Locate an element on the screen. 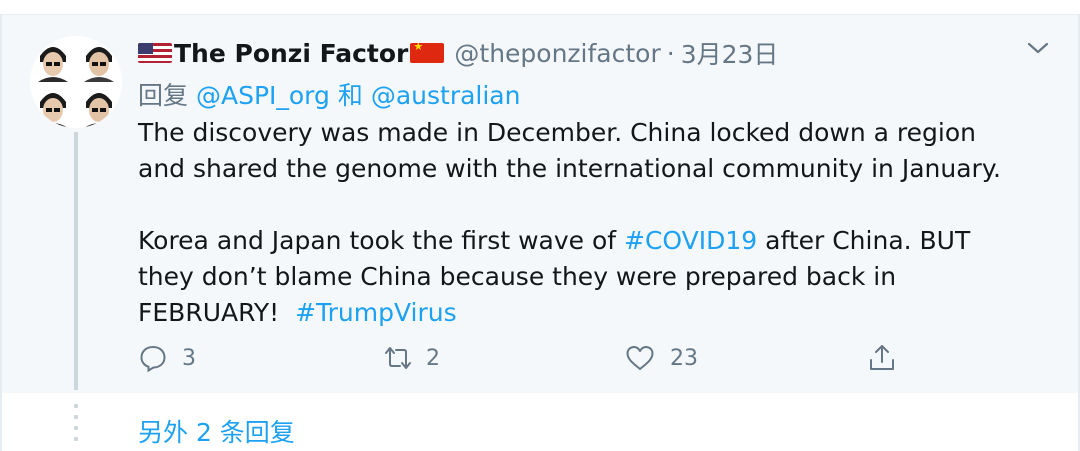 This screenshot has width=1080, height=451. retweet-button: 2 is located at coordinates (410, 358).